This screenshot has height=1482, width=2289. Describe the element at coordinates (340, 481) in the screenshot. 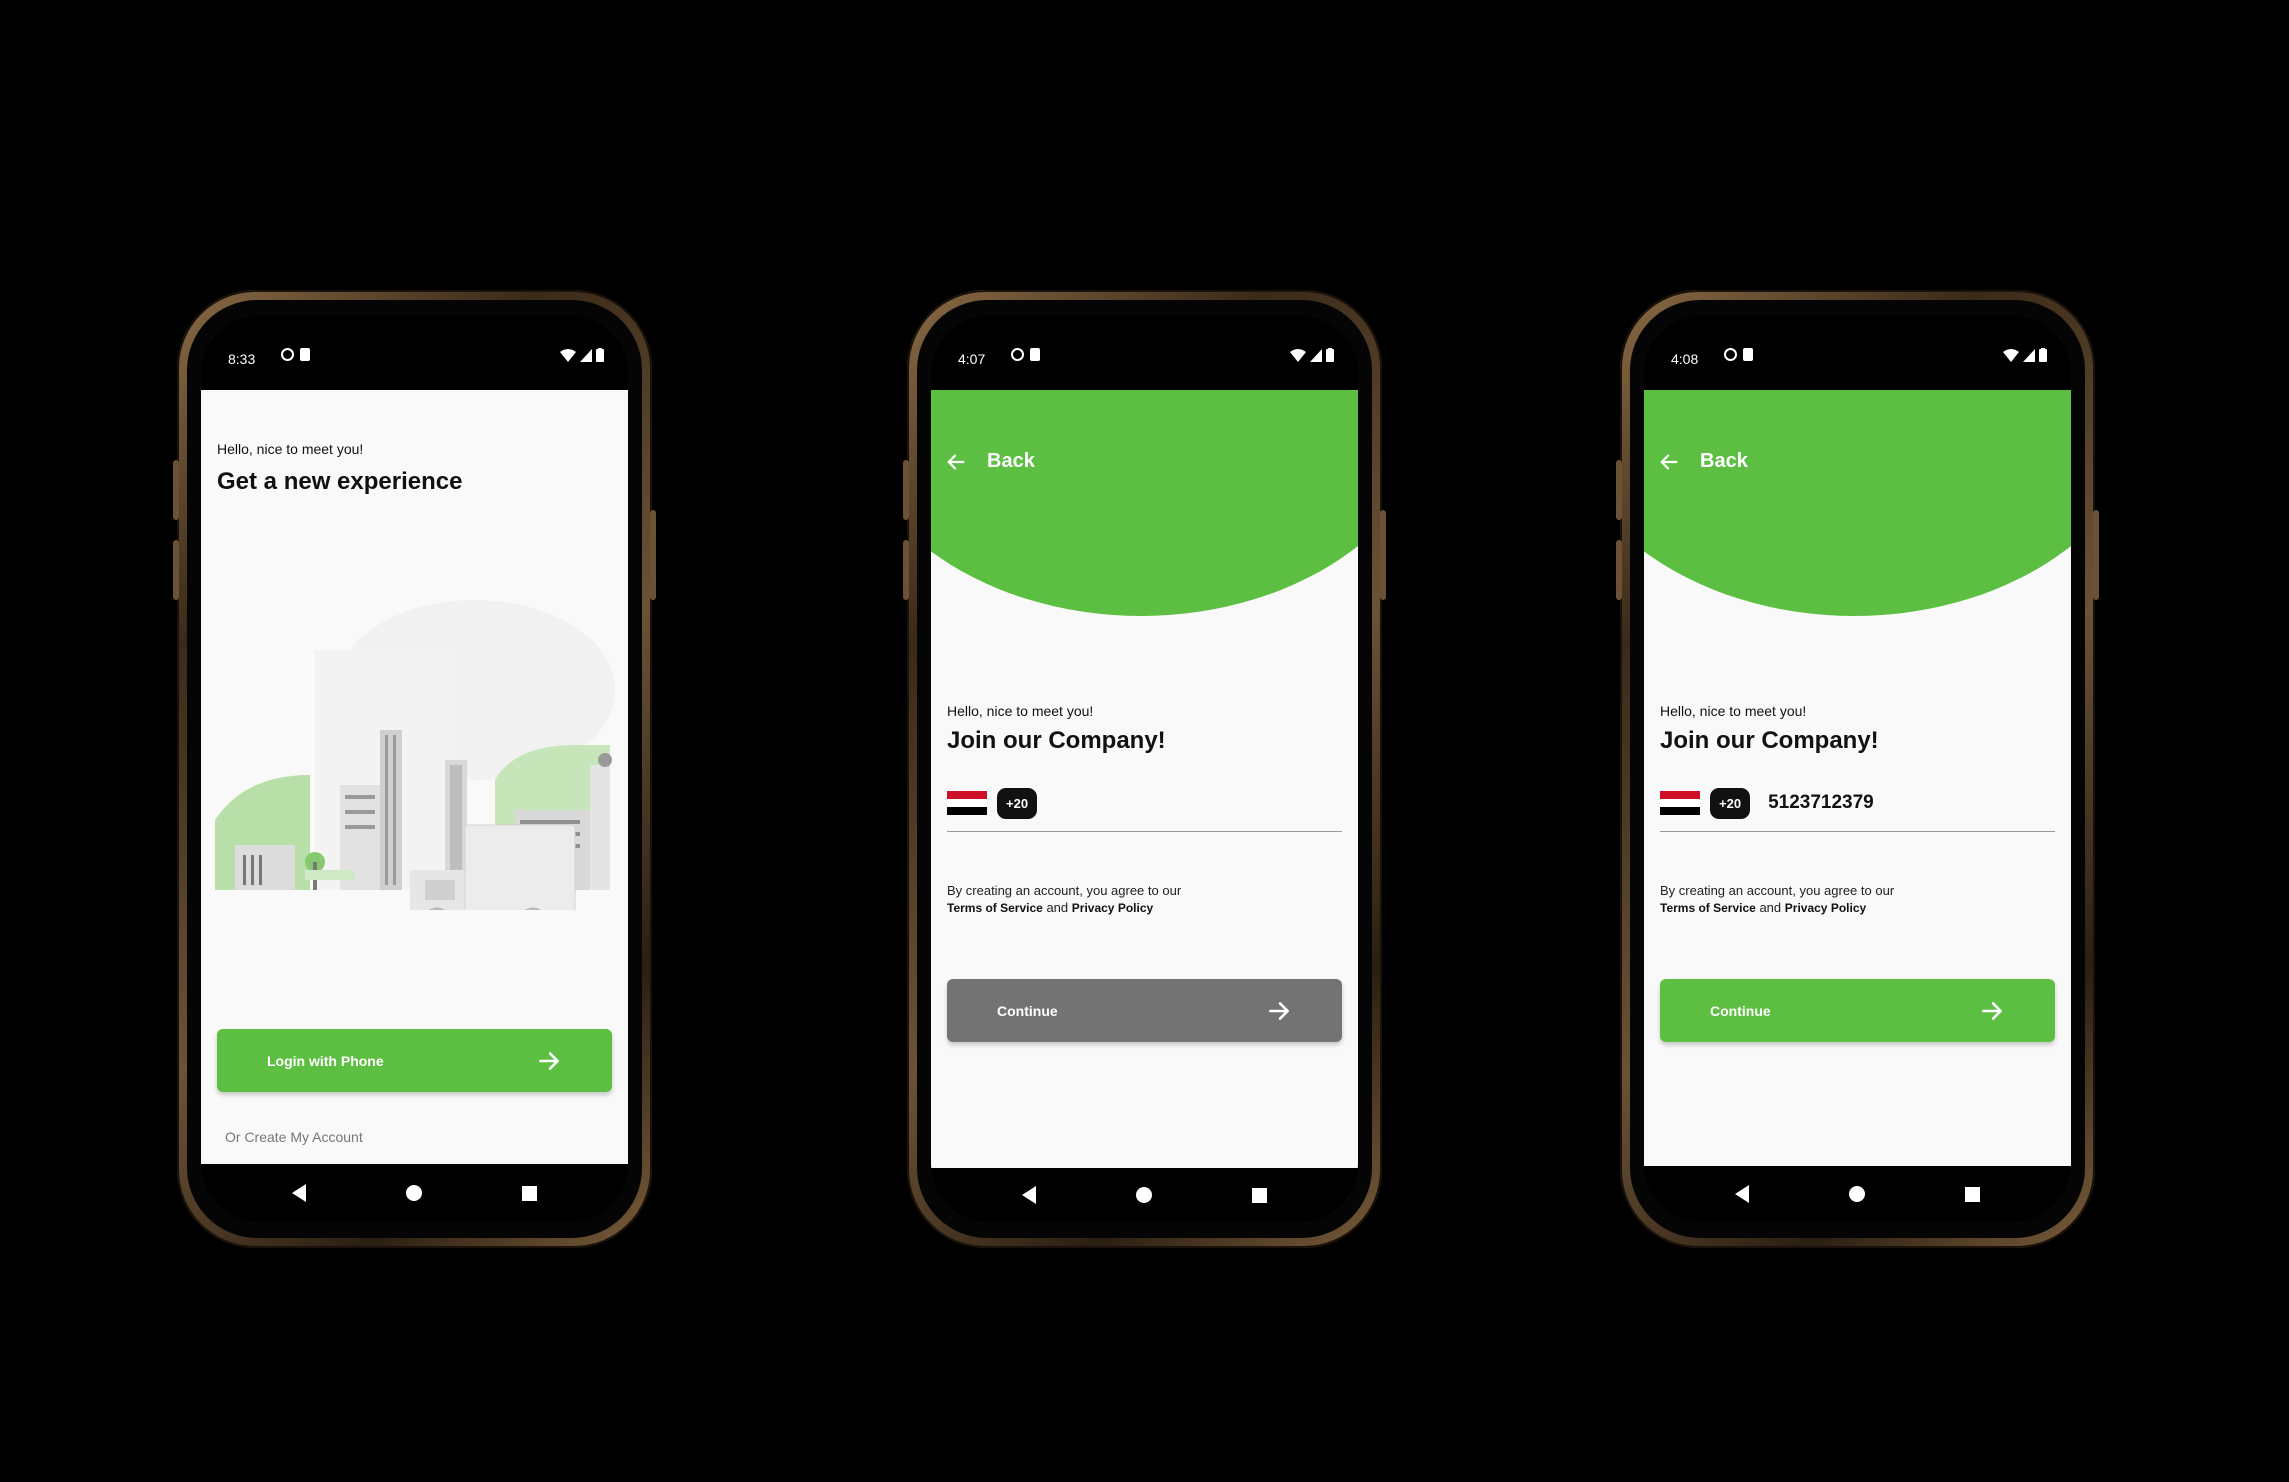

I see `page-title: Get a new experience` at that location.